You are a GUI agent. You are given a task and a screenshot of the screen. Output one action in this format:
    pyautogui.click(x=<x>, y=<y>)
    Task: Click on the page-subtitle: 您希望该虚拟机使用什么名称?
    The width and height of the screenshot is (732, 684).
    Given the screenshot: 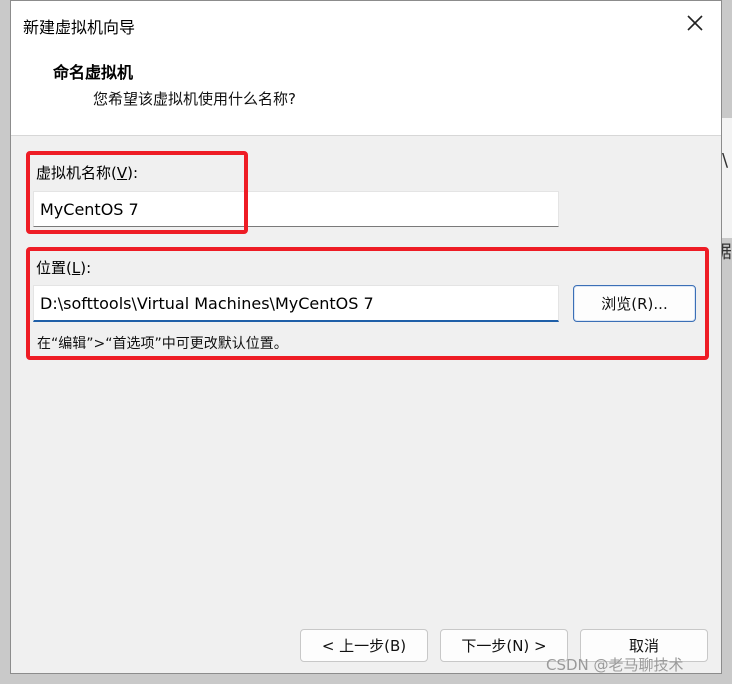 What is the action you would take?
    pyautogui.click(x=194, y=99)
    